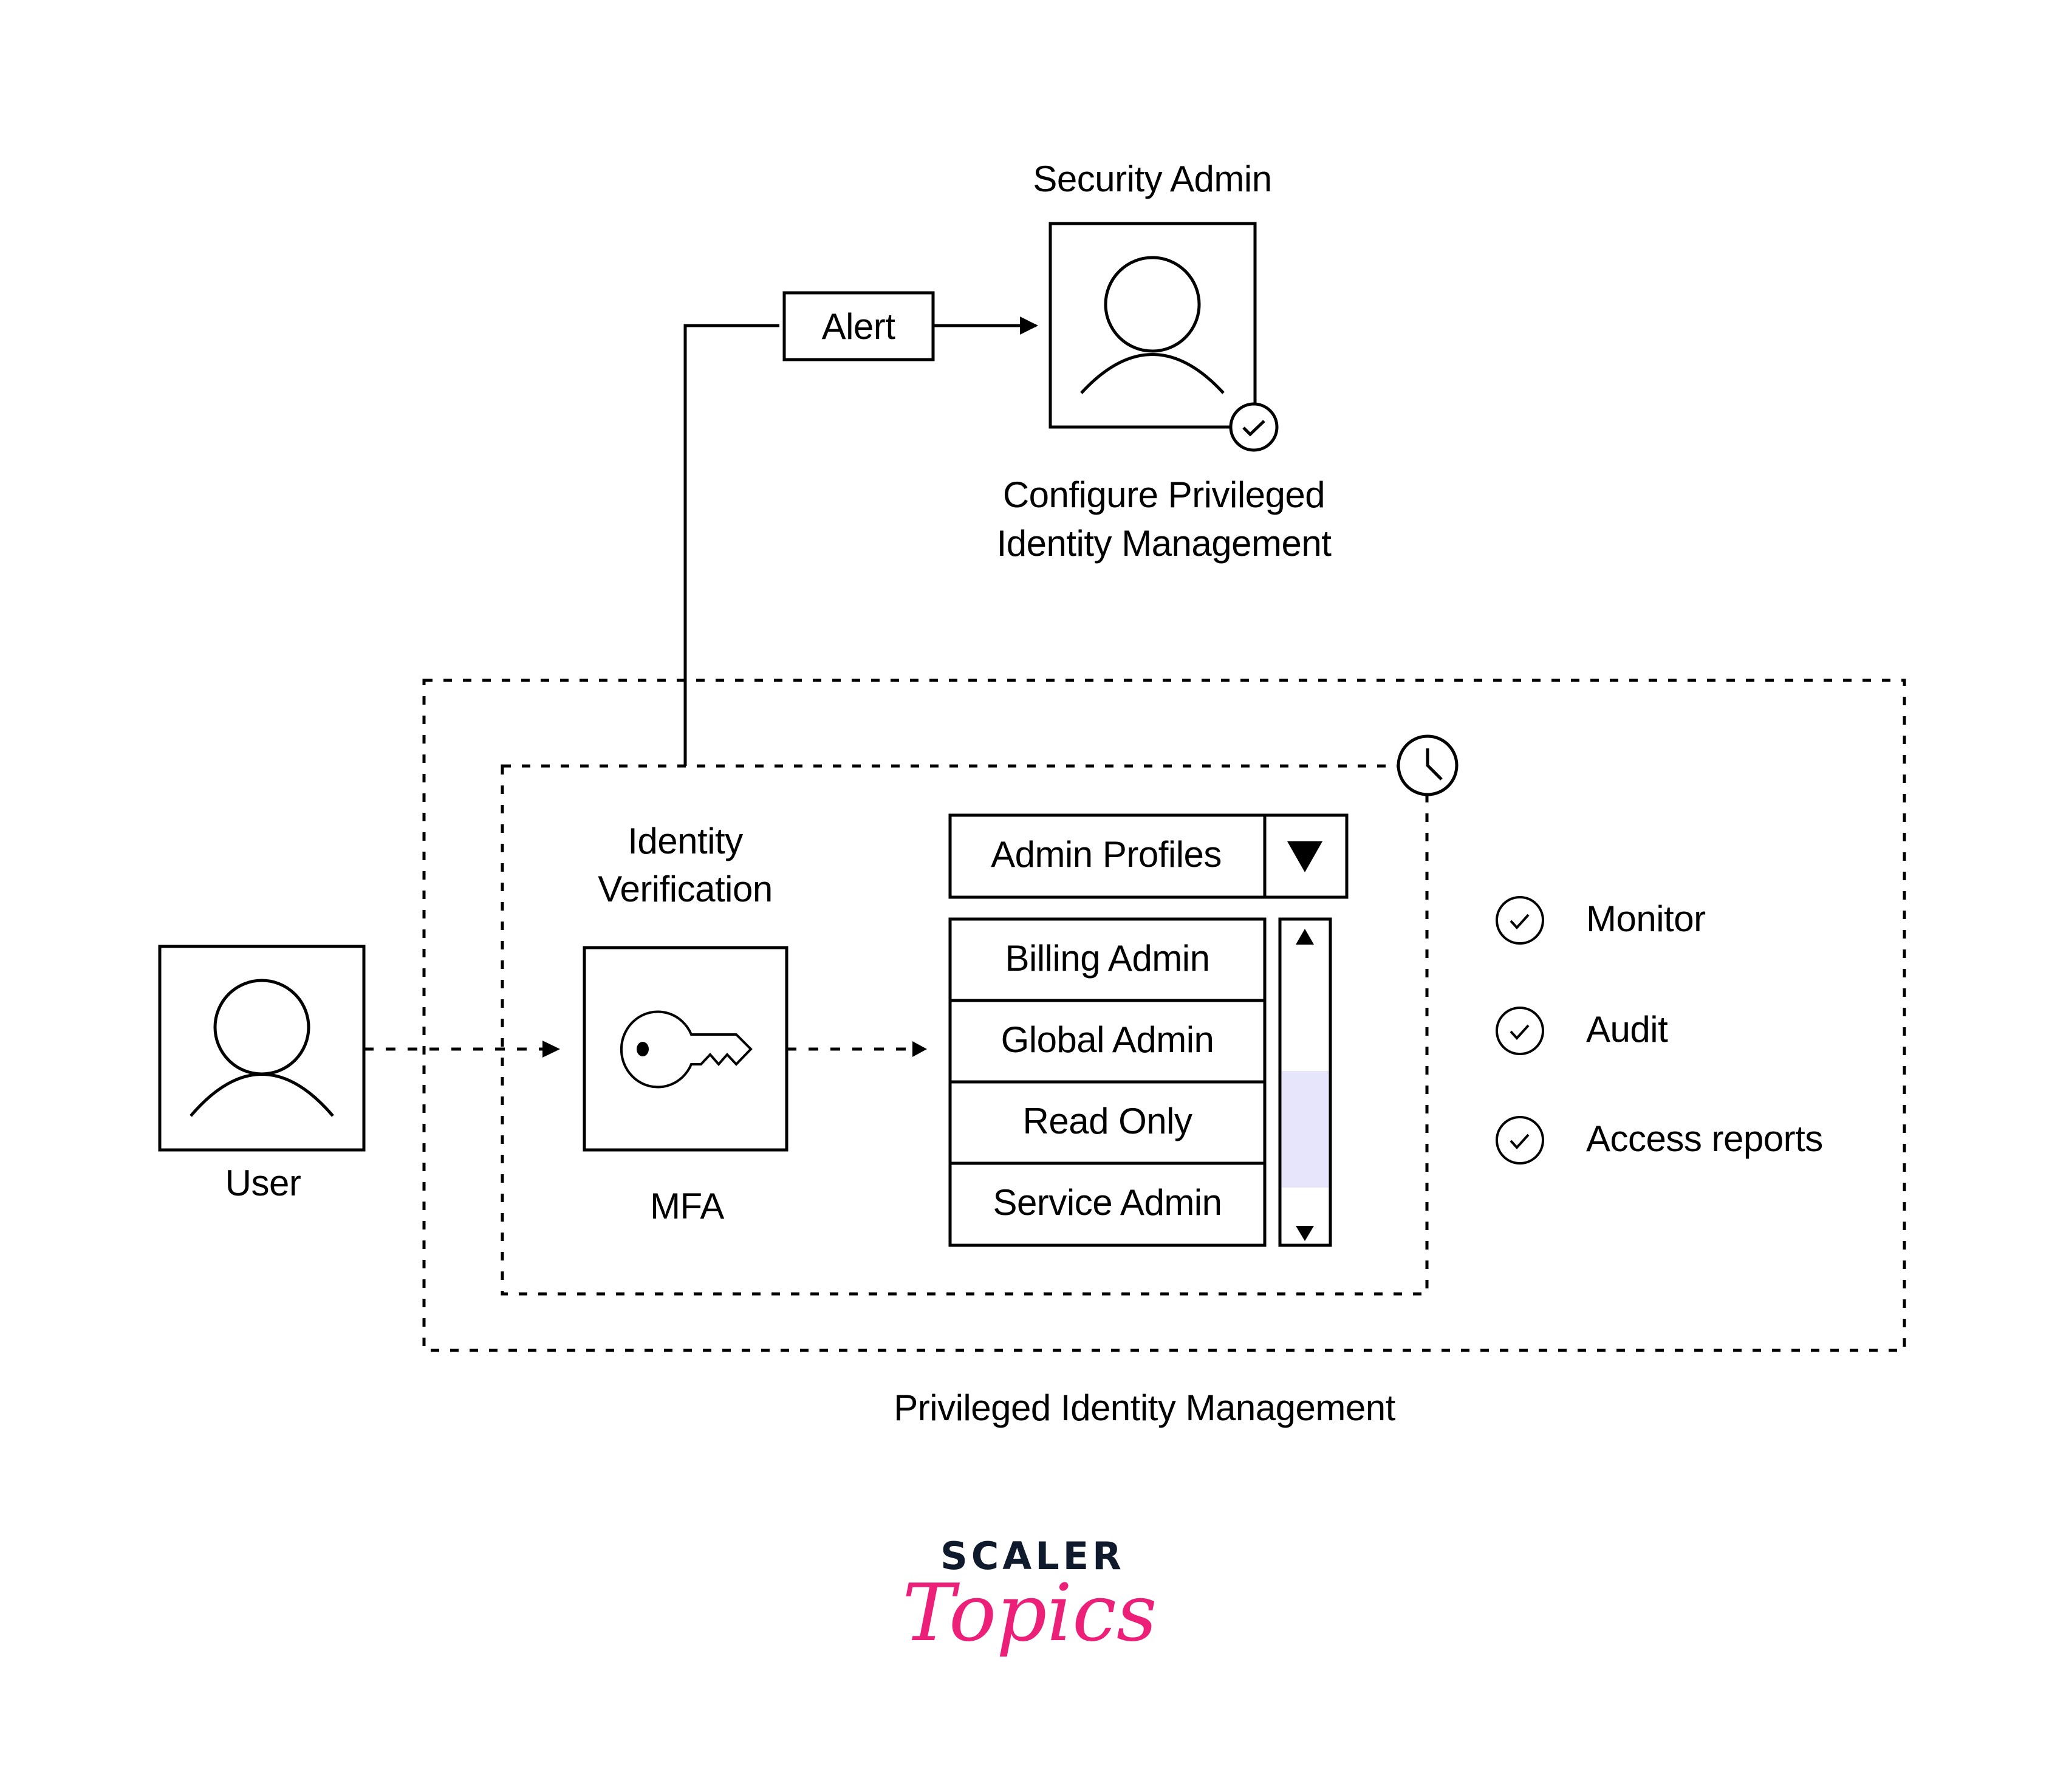 This screenshot has height=1792, width=2066. What do you see at coordinates (859, 326) in the screenshot?
I see `alert-label: Alert` at bounding box center [859, 326].